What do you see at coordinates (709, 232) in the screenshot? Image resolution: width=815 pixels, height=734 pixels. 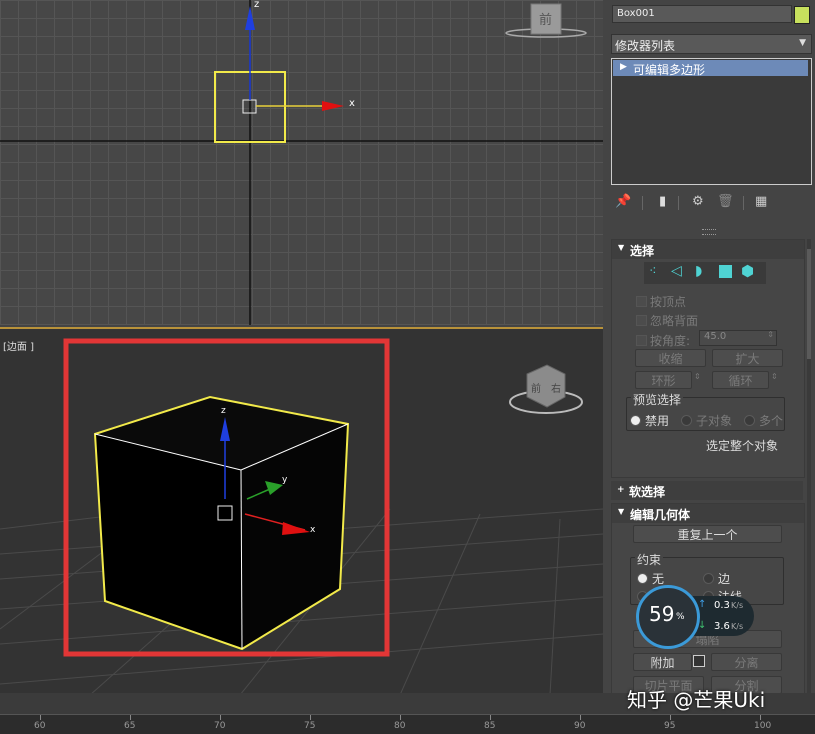 I see `panel-resize-handle` at bounding box center [709, 232].